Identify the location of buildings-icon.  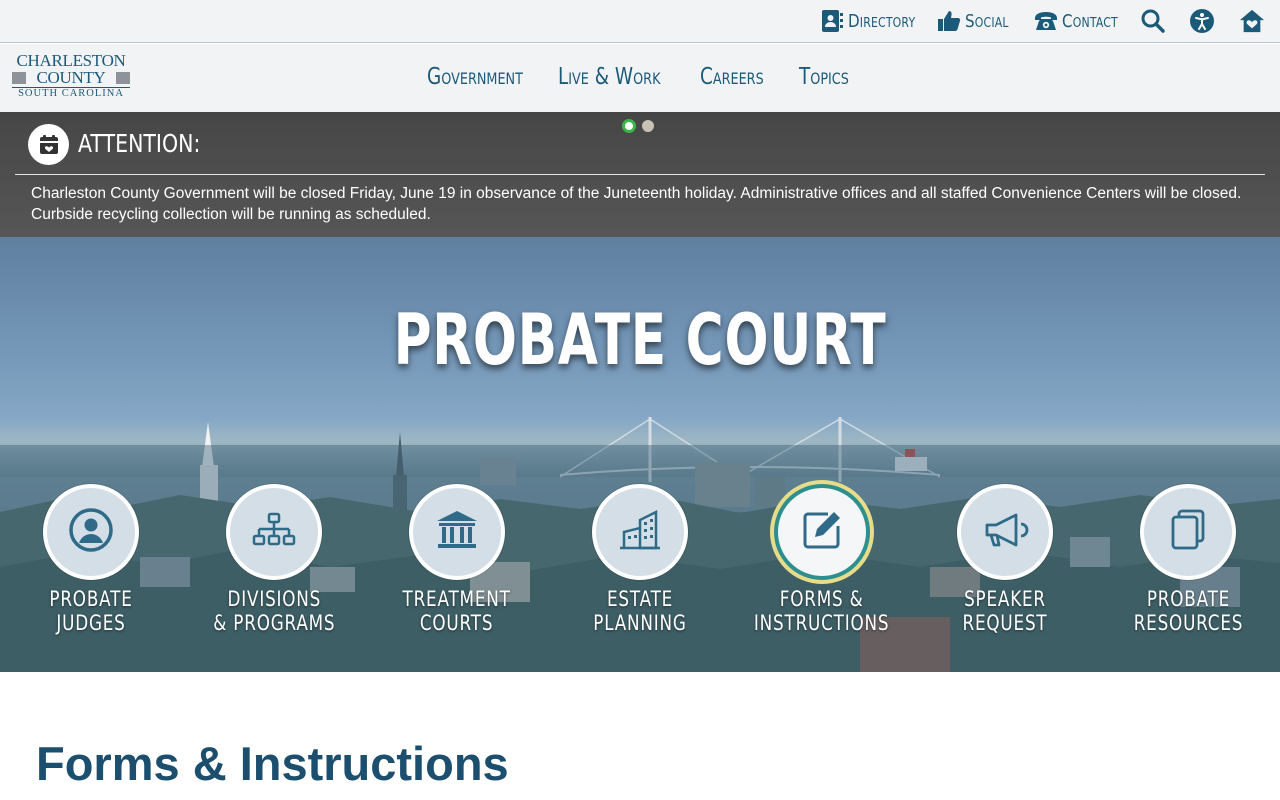
(640, 532).